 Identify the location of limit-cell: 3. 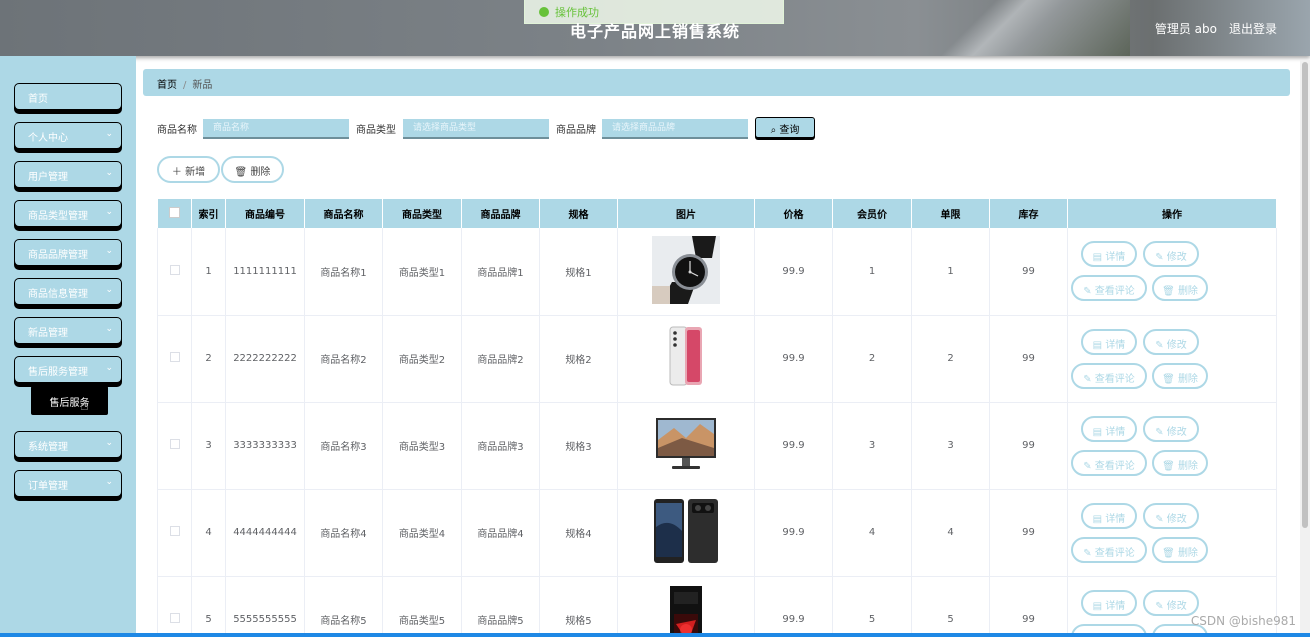
(950, 446).